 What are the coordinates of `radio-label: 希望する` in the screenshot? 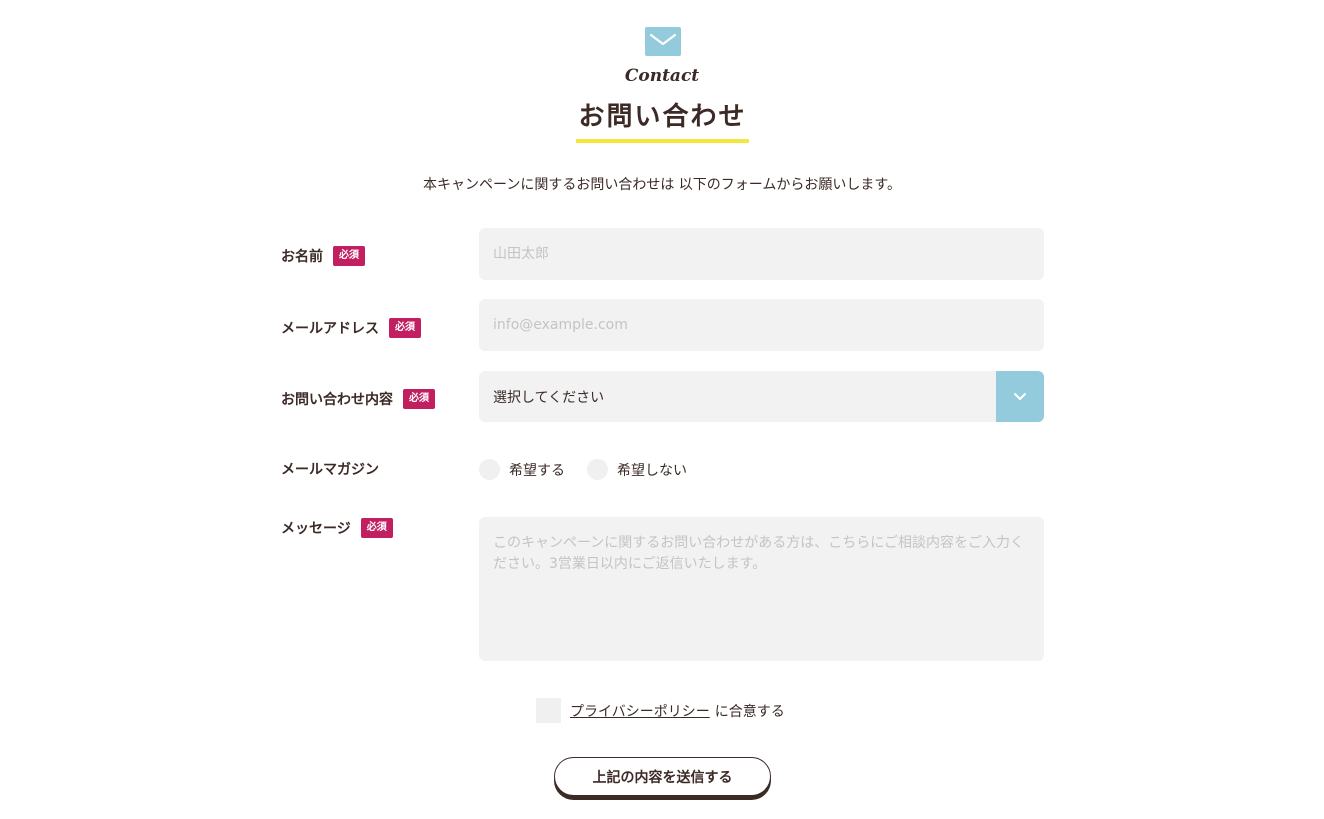 It's located at (537, 470).